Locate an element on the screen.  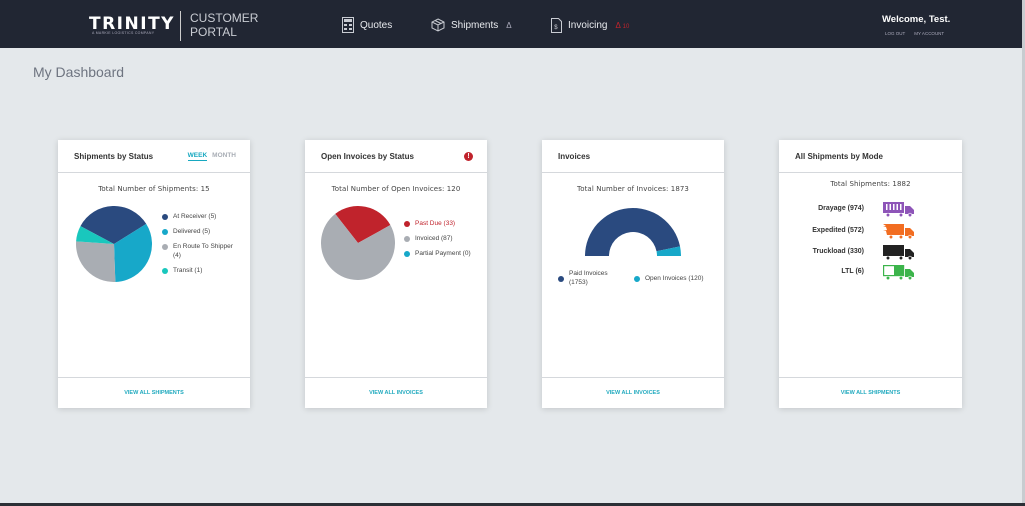
nav-quotes: Quotes is located at coordinates (367, 25).